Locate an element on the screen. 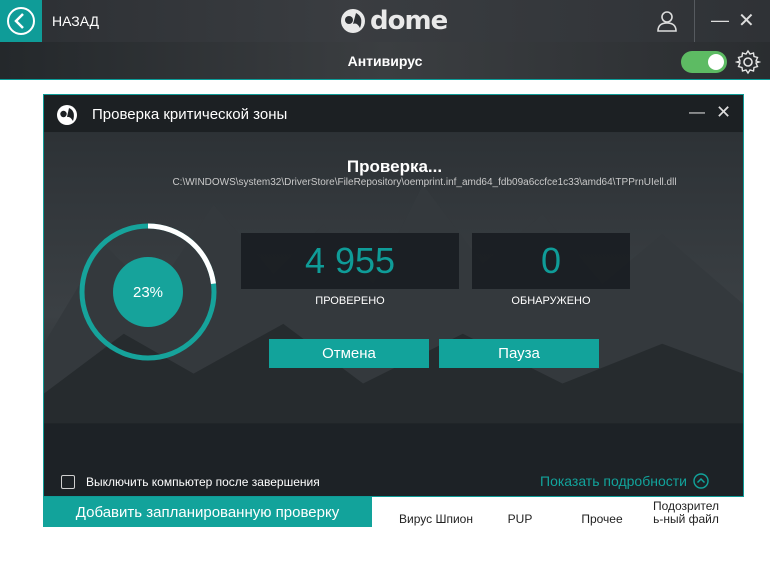 Image resolution: width=770 pixels, height=570 pixels. chevron-up-circle-icon is located at coordinates (701, 481).